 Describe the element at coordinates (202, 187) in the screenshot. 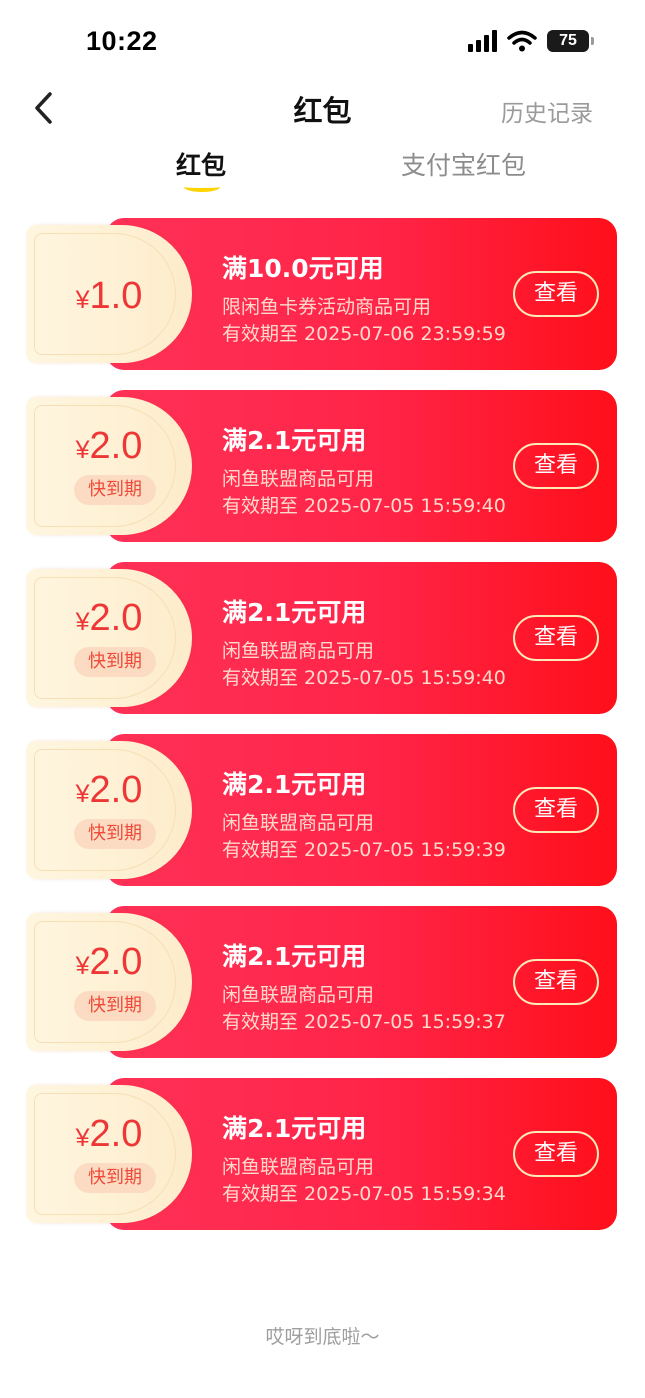

I see `active-tab-indicator` at that location.